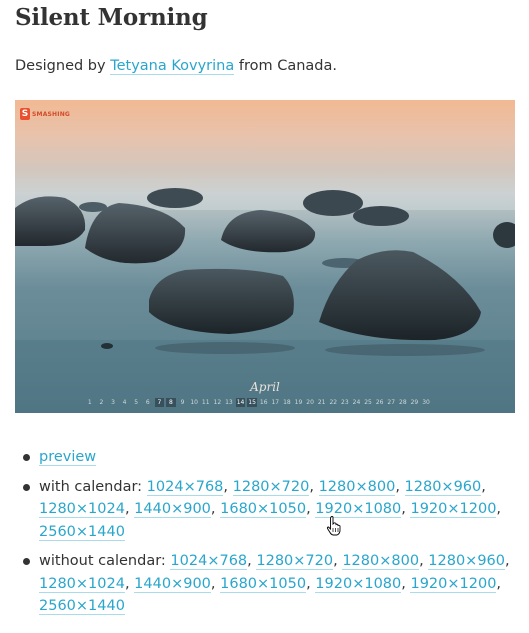 This screenshot has width=529, height=633. Describe the element at coordinates (345, 402) in the screenshot. I see `calendar-day: 23` at that location.